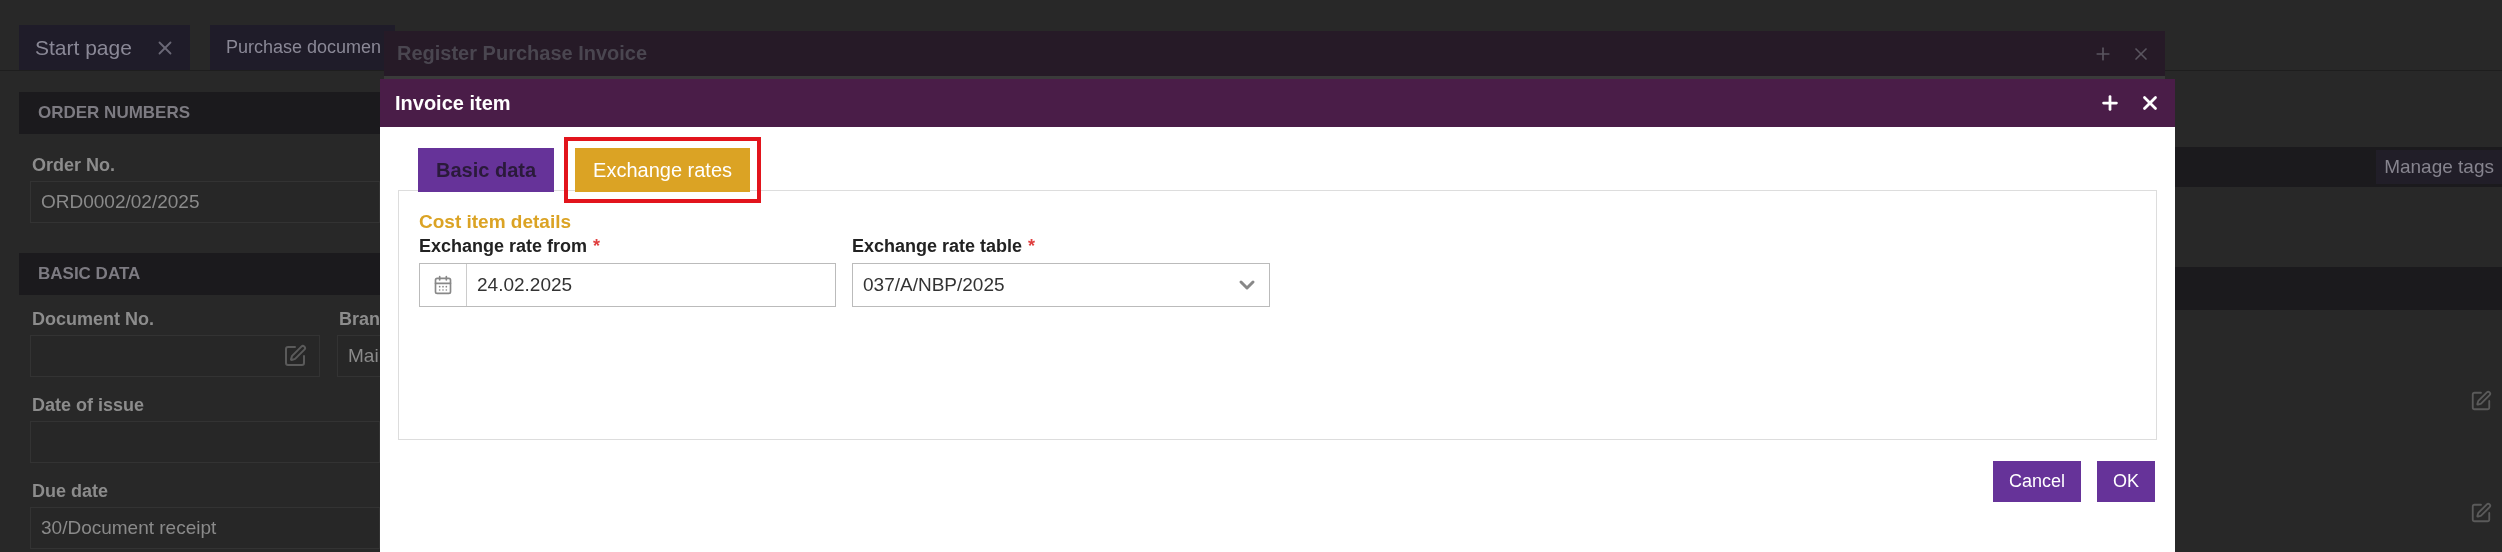  I want to click on input-field: 30/Document receipt, so click(205, 528).